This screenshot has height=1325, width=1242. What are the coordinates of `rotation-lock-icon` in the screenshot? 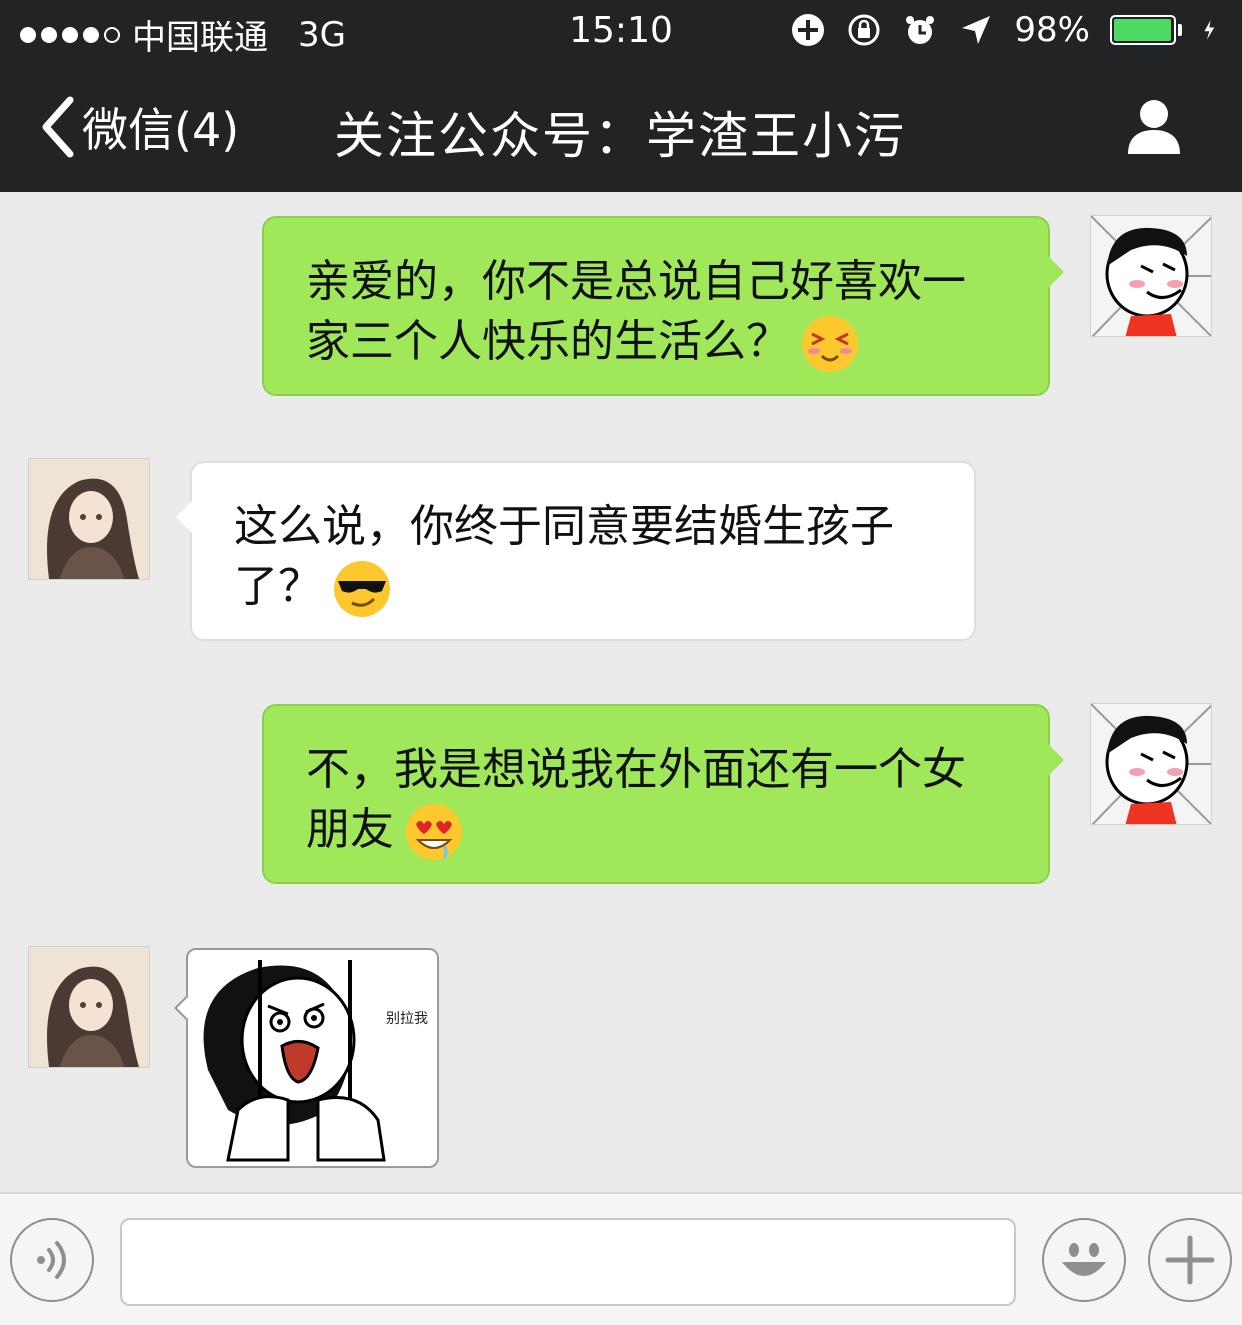 It's located at (808, 30).